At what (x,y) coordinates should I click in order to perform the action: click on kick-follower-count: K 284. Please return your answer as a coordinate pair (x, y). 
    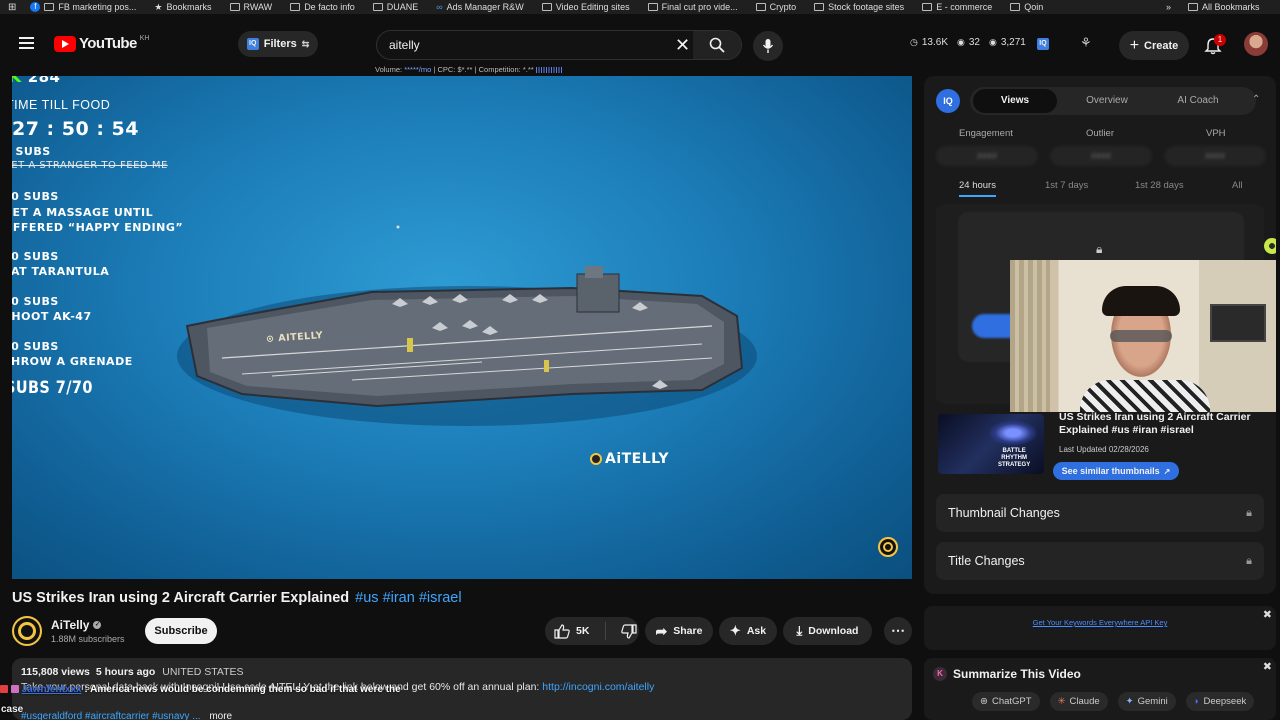
    Looking at the image, I should click on (36, 81).